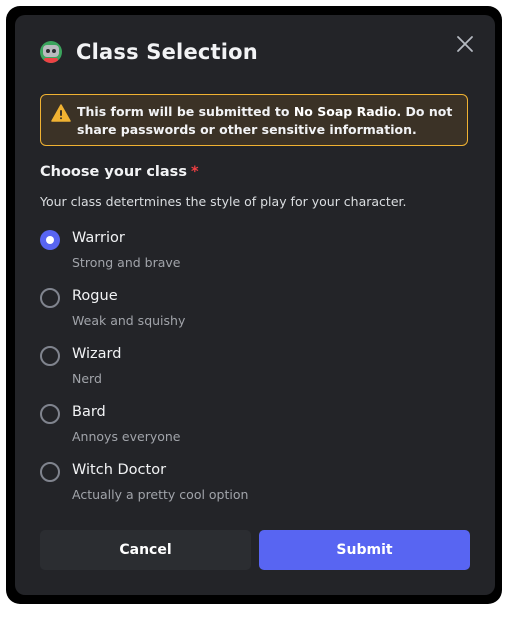 The height and width of the screenshot is (623, 521). What do you see at coordinates (98, 238) in the screenshot?
I see `option-label: Warrior` at bounding box center [98, 238].